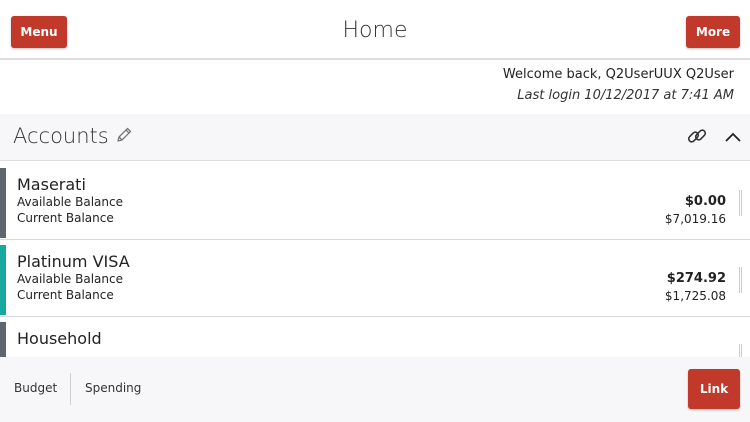 The image size is (750, 422). I want to click on account-name: Maserati, so click(51, 184).